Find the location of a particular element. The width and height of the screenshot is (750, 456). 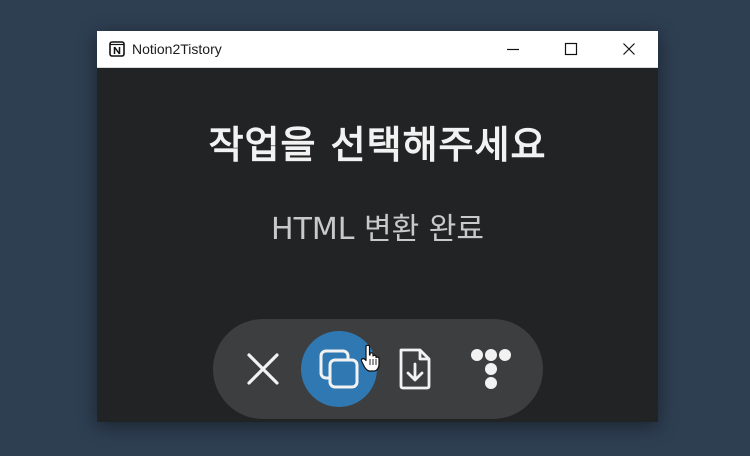

tistory-button is located at coordinates (491, 369).